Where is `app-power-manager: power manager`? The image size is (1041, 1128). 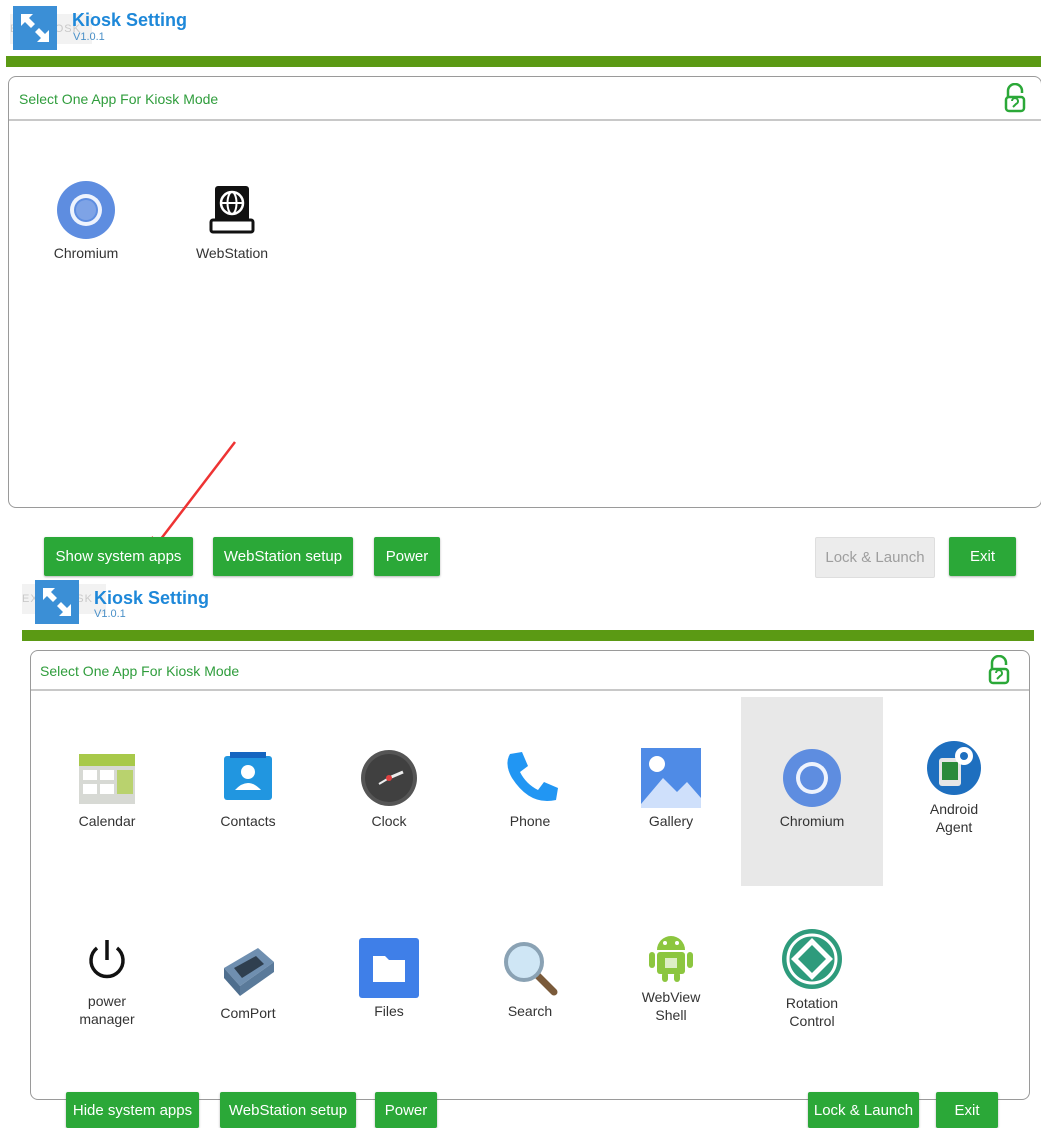
app-power-manager: power manager is located at coordinates (107, 982).